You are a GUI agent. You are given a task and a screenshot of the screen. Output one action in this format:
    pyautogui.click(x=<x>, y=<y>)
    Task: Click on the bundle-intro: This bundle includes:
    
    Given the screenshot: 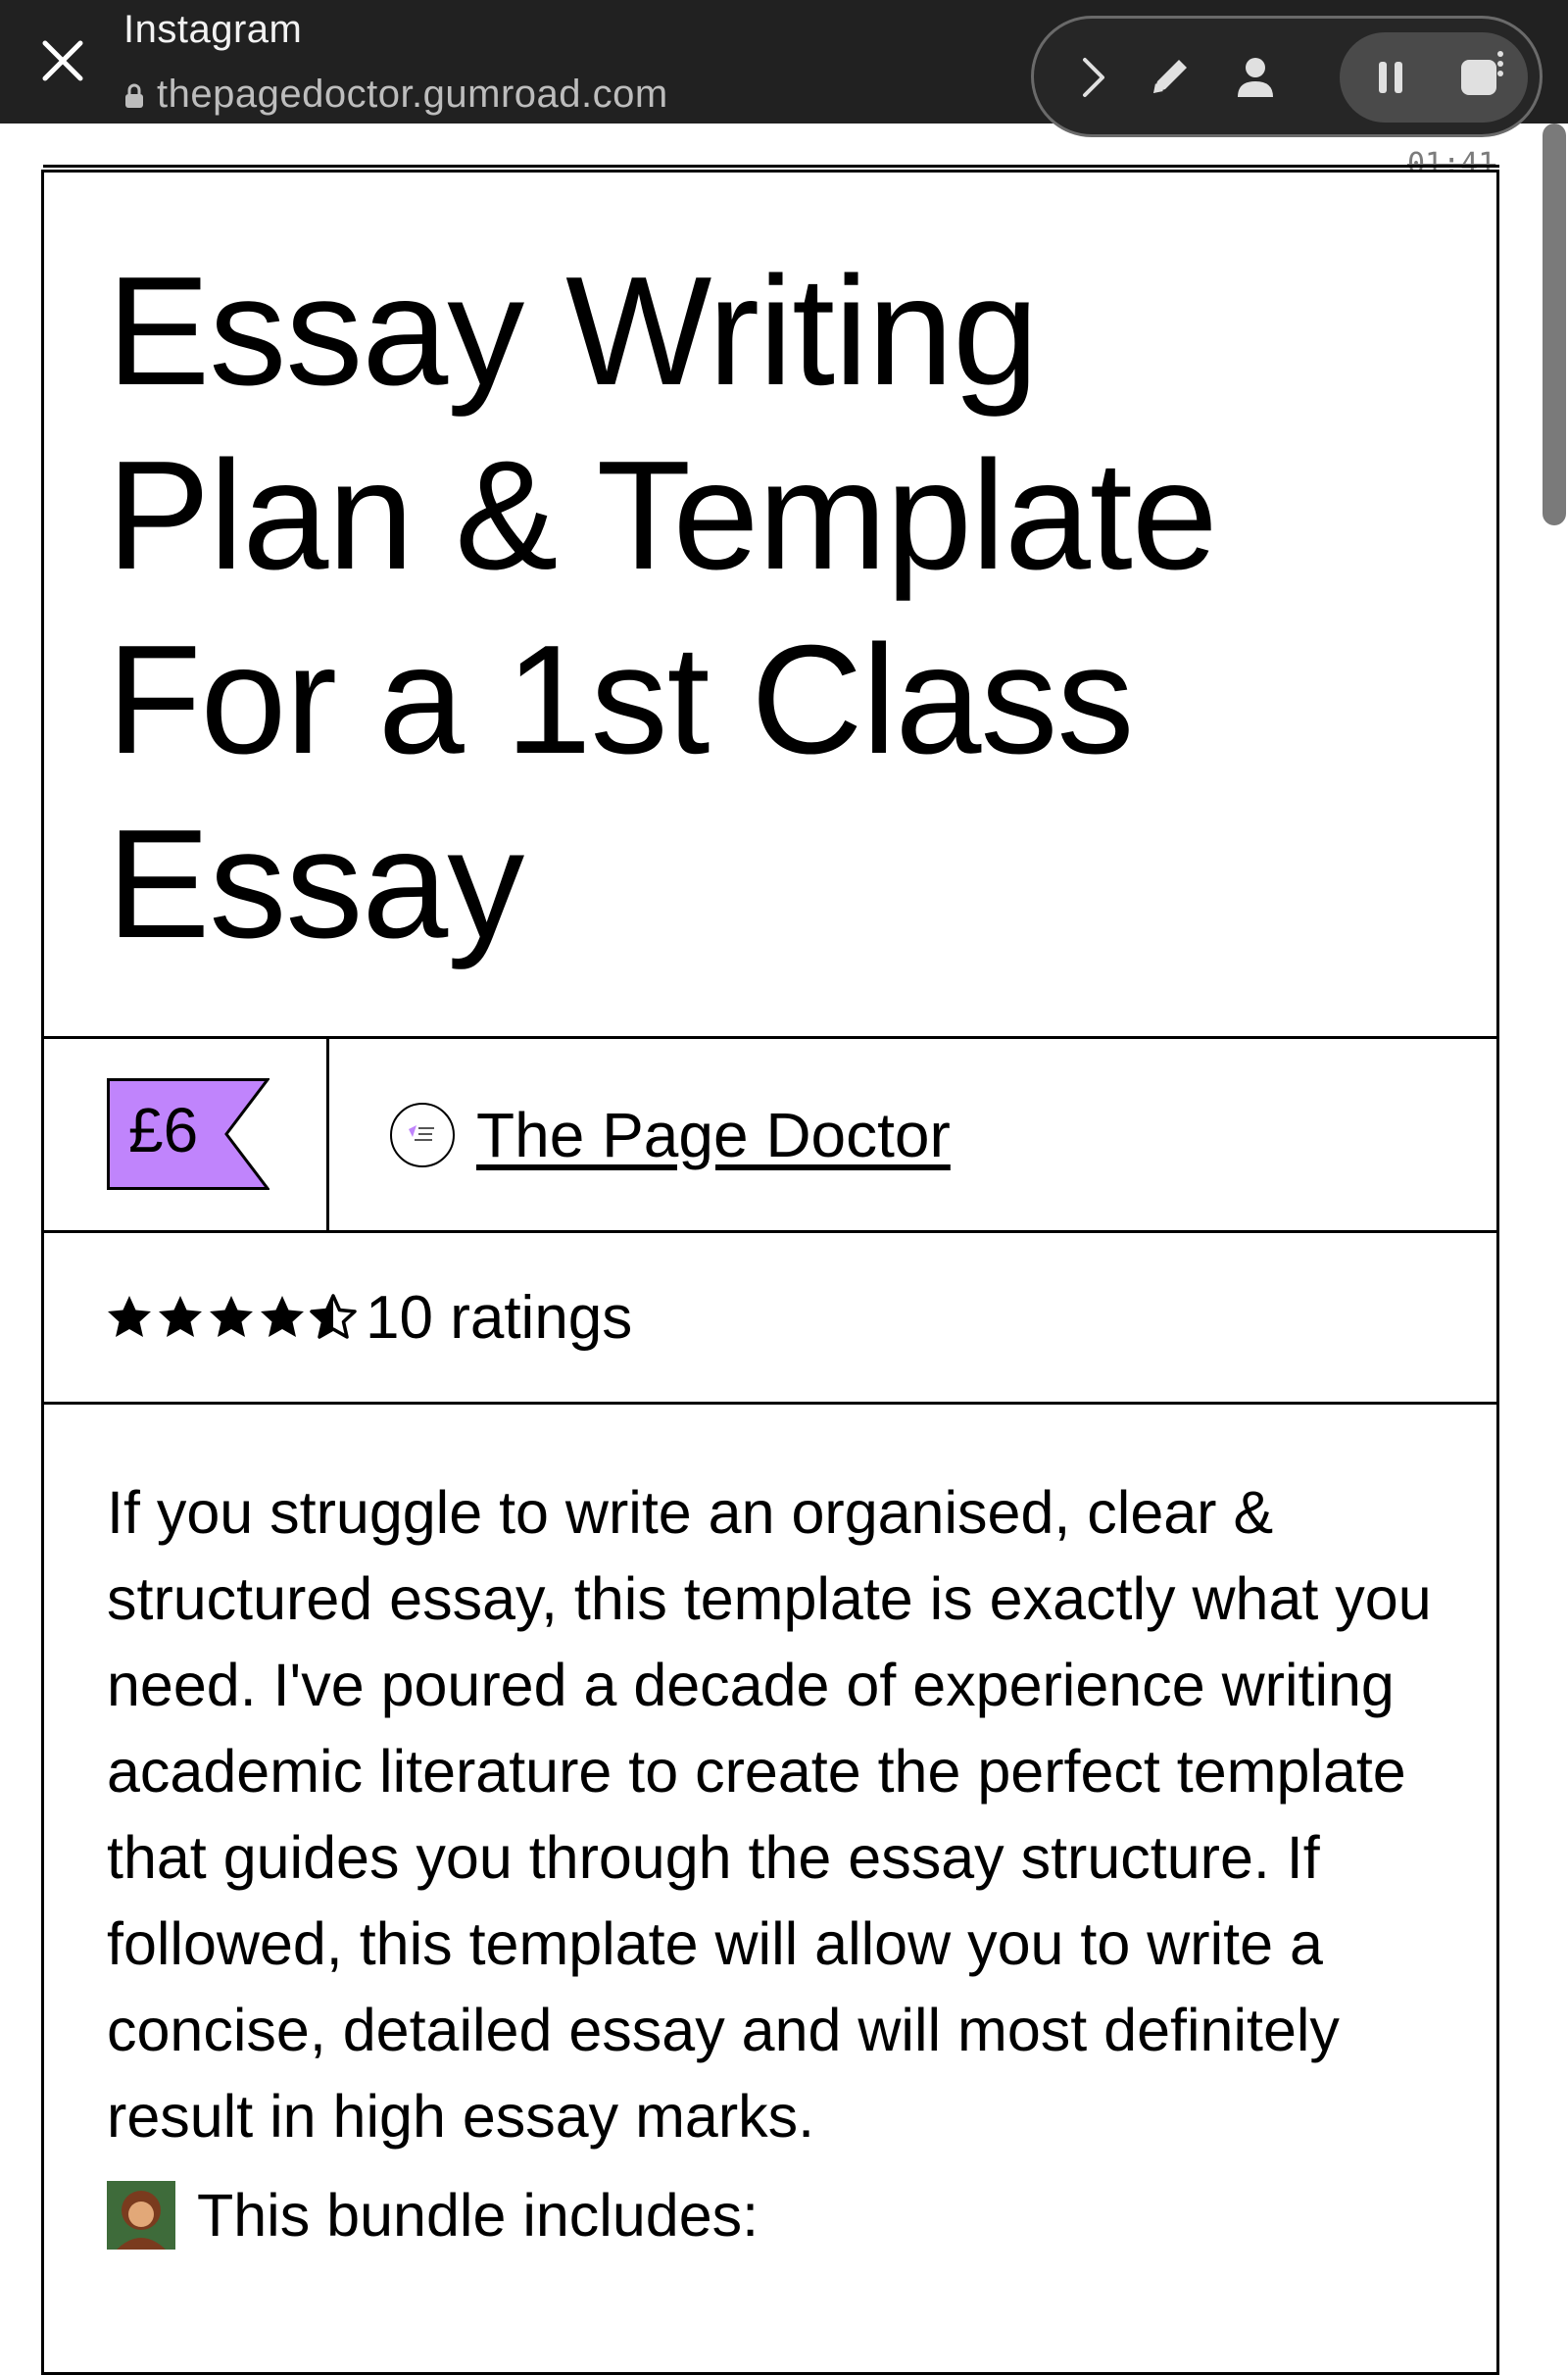 What is the action you would take?
    pyautogui.click(x=770, y=2215)
    